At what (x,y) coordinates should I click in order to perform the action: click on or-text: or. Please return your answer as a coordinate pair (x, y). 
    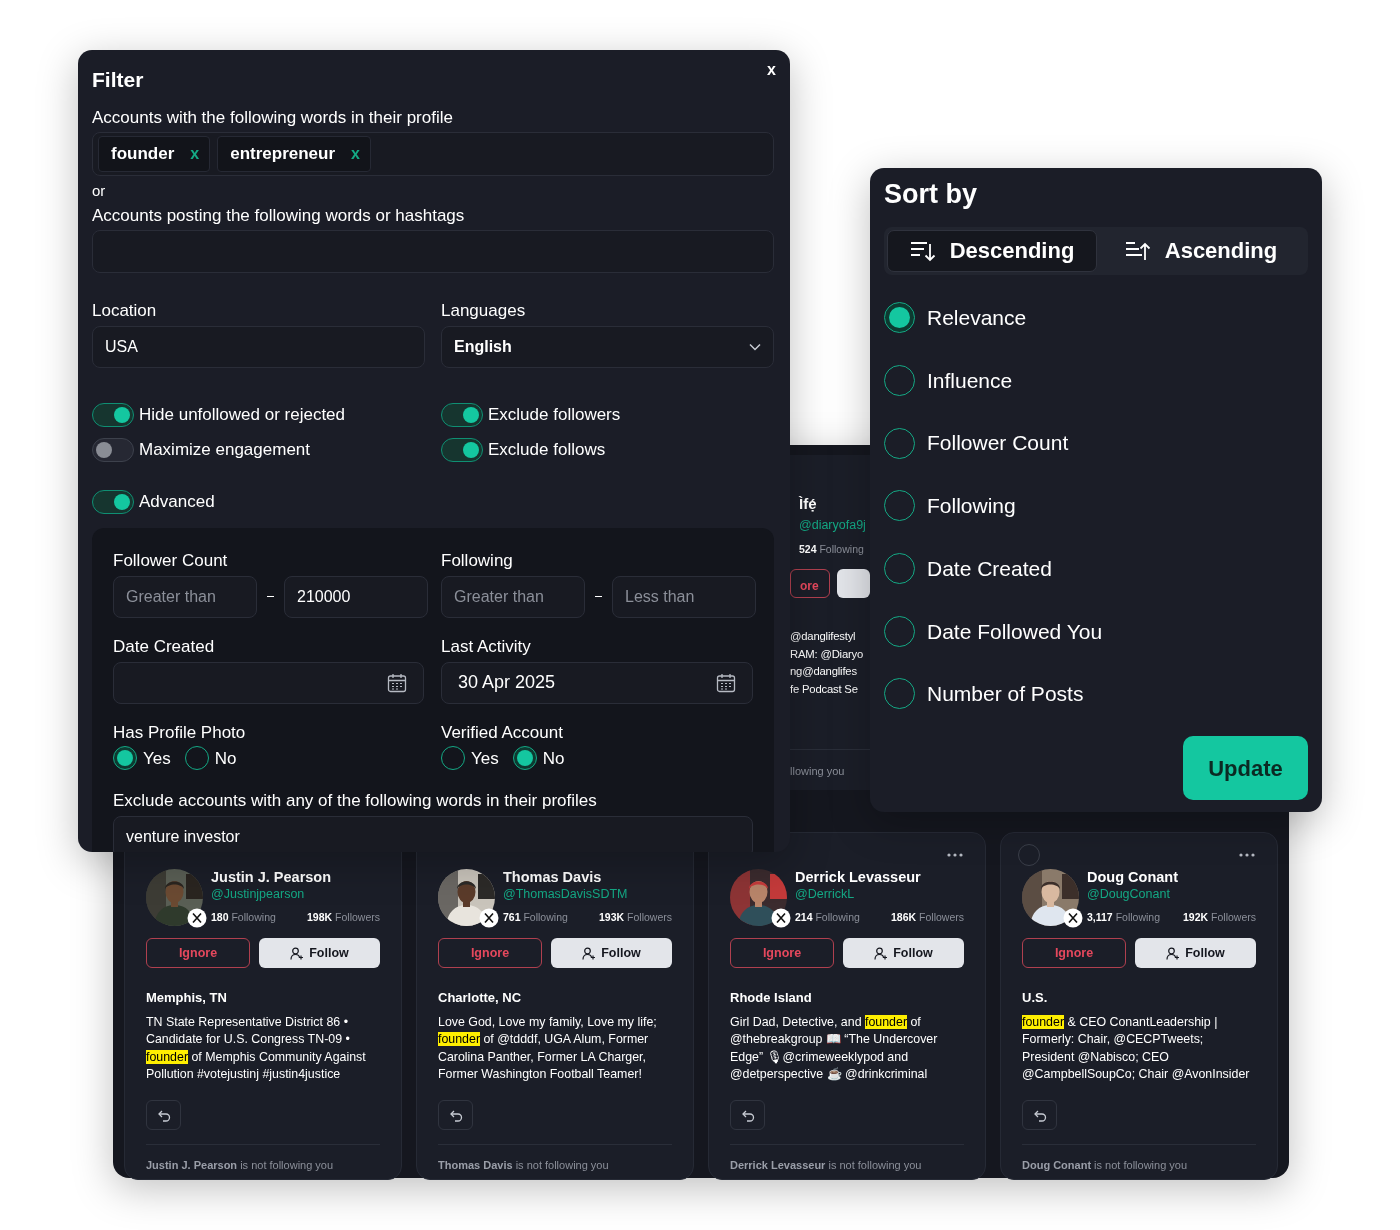
    Looking at the image, I should click on (99, 190).